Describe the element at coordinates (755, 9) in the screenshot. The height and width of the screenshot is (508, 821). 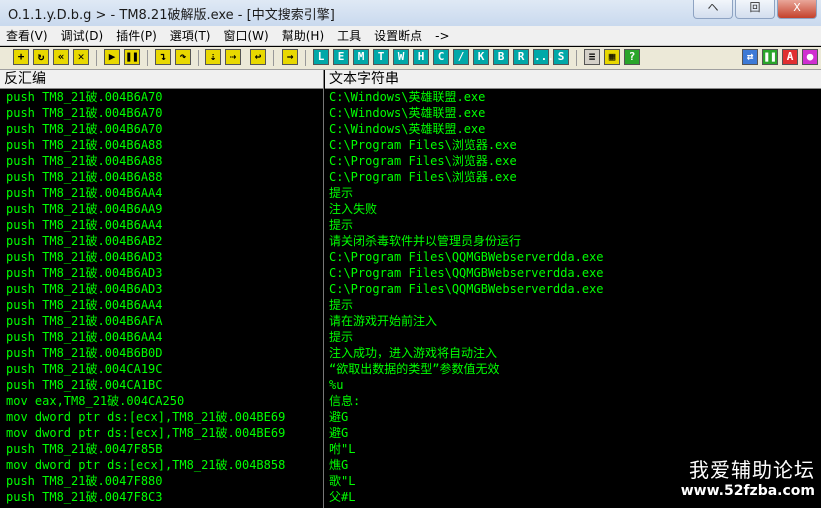
I see `maximize-button: 回` at that location.